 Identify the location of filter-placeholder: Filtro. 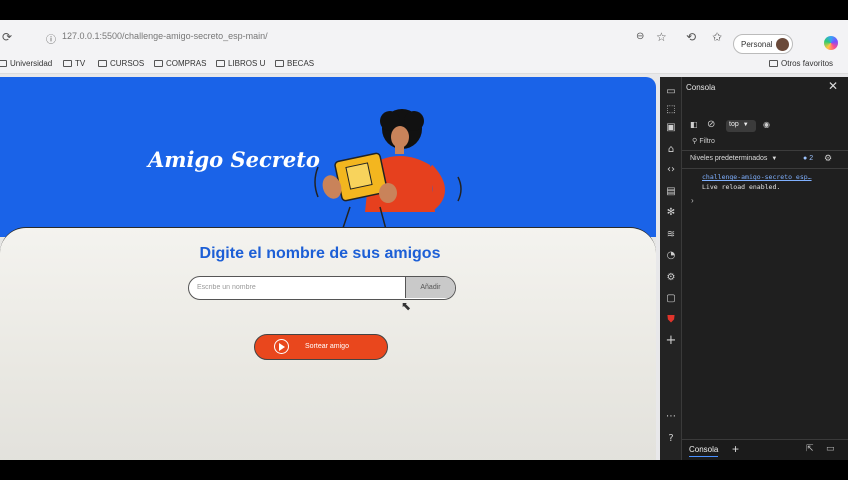
(707, 141).